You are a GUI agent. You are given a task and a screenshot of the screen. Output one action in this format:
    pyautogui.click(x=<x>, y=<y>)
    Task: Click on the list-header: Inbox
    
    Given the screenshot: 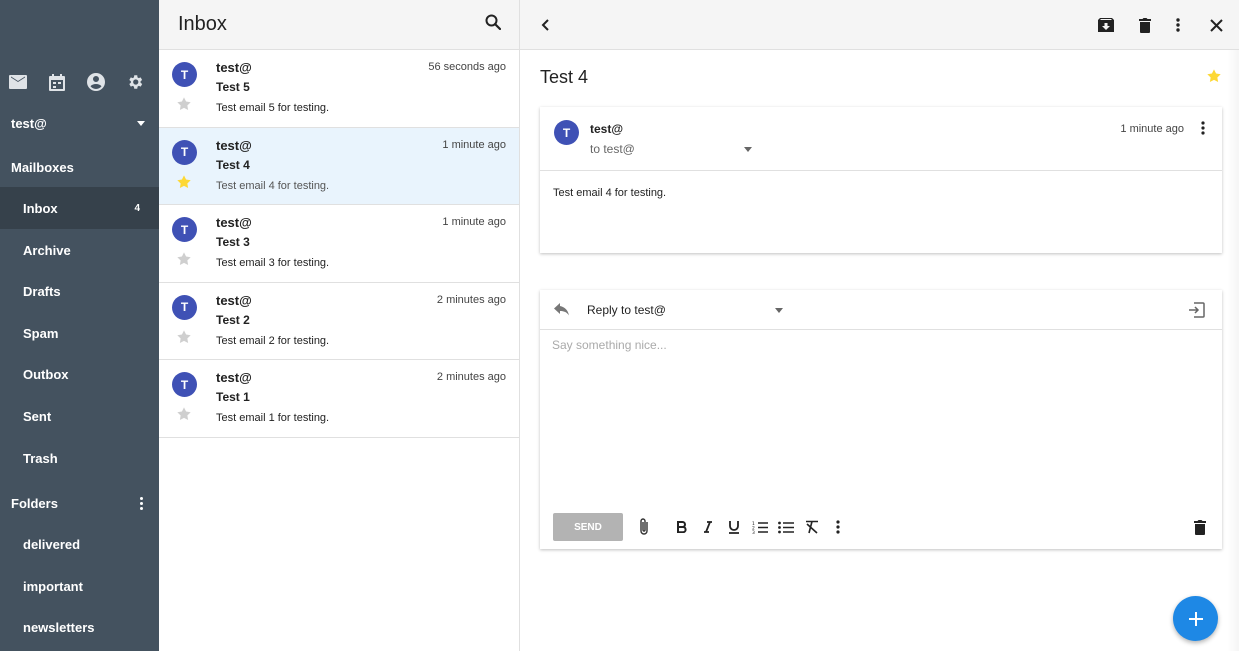 What is the action you would take?
    pyautogui.click(x=339, y=25)
    